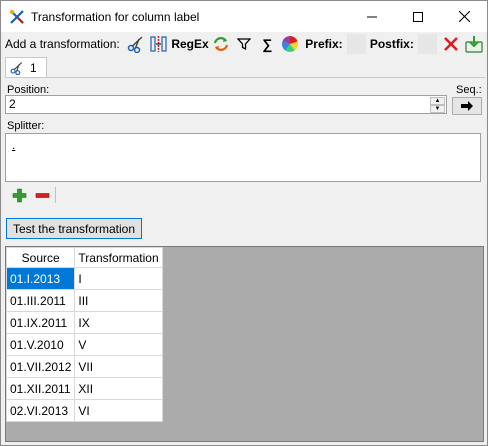 The width and height of the screenshot is (488, 446). Describe the element at coordinates (118, 366) in the screenshot. I see `transformation-cell: VII` at that location.